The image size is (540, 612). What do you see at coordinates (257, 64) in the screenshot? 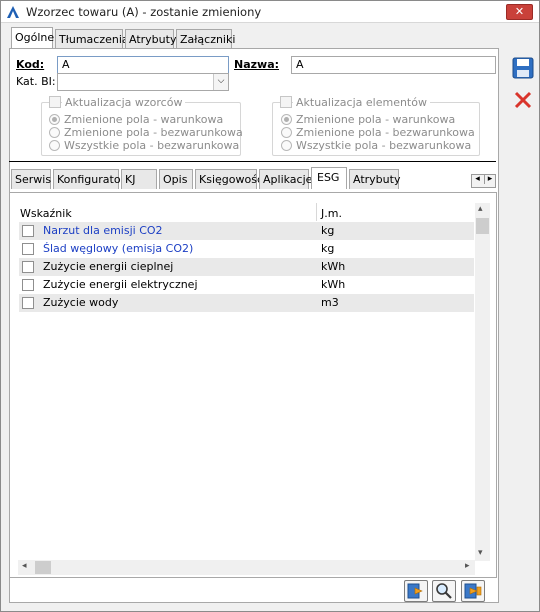
I see `nazwa-label: Nazwa:` at bounding box center [257, 64].